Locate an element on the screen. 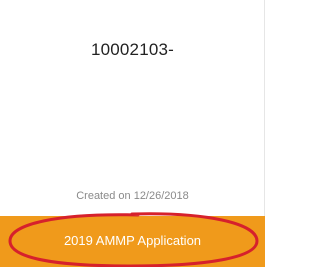  application-name-label: 2019 AMMP Application is located at coordinates (132, 240).